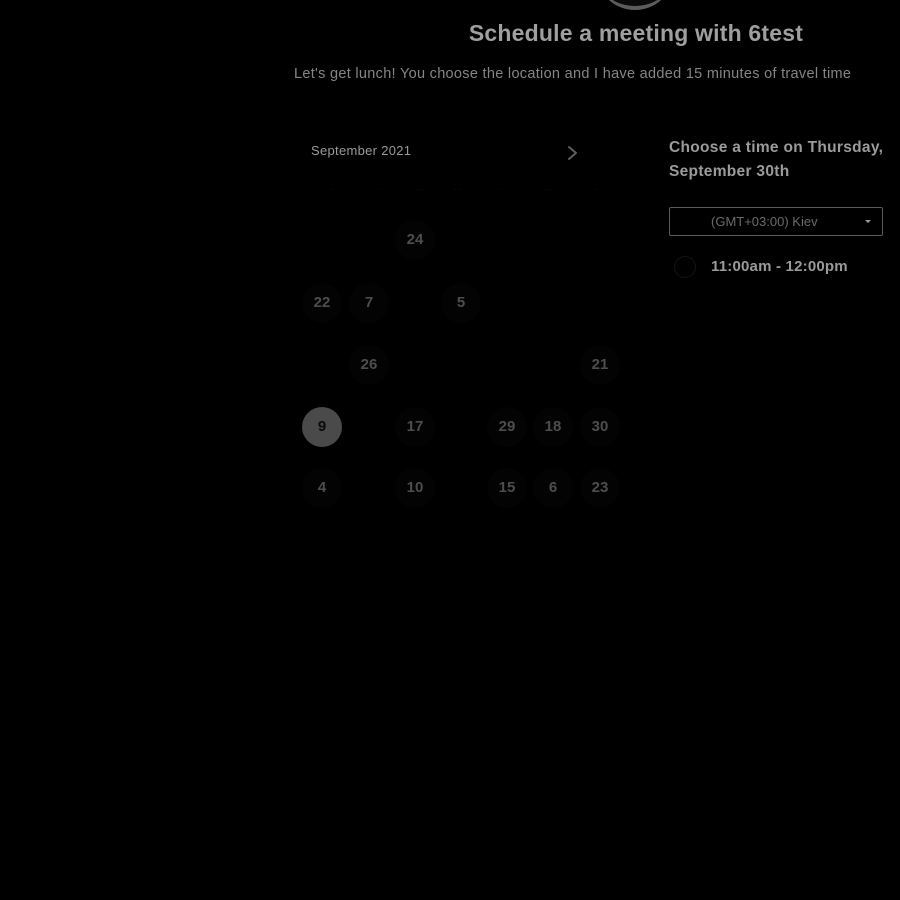  I want to click on calendar-day: 29, so click(507, 427).